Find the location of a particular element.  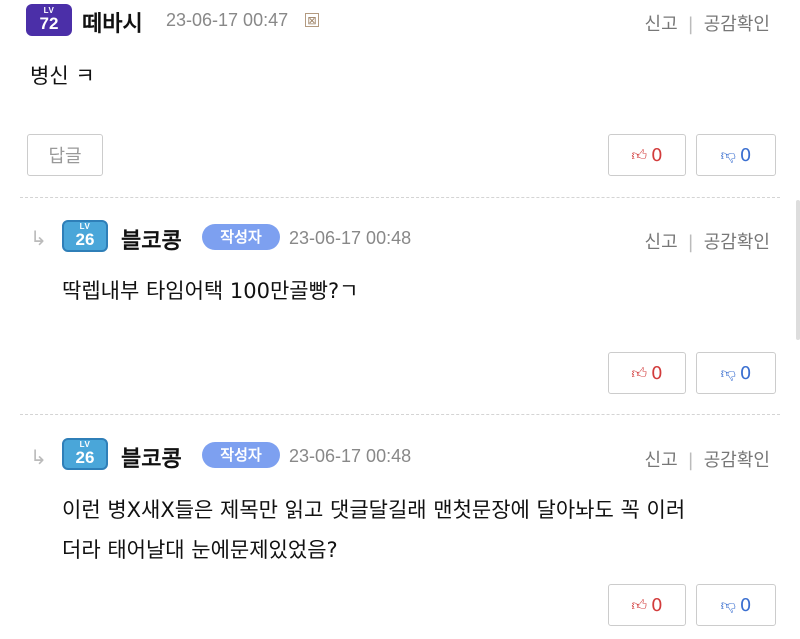

reply-button: 답글 is located at coordinates (65, 155).